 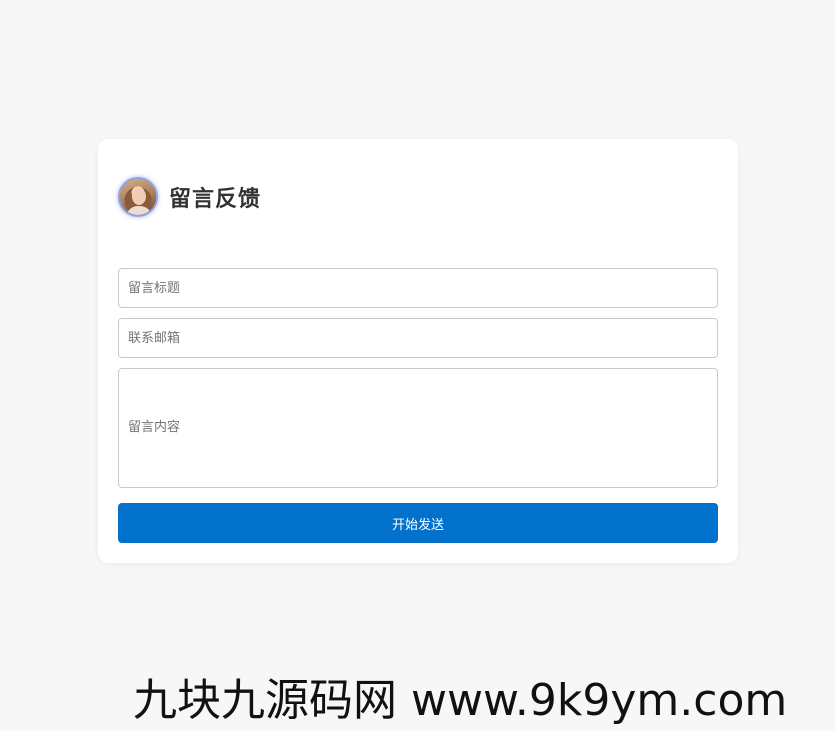 I want to click on avatar-shirt, so click(x=139, y=210).